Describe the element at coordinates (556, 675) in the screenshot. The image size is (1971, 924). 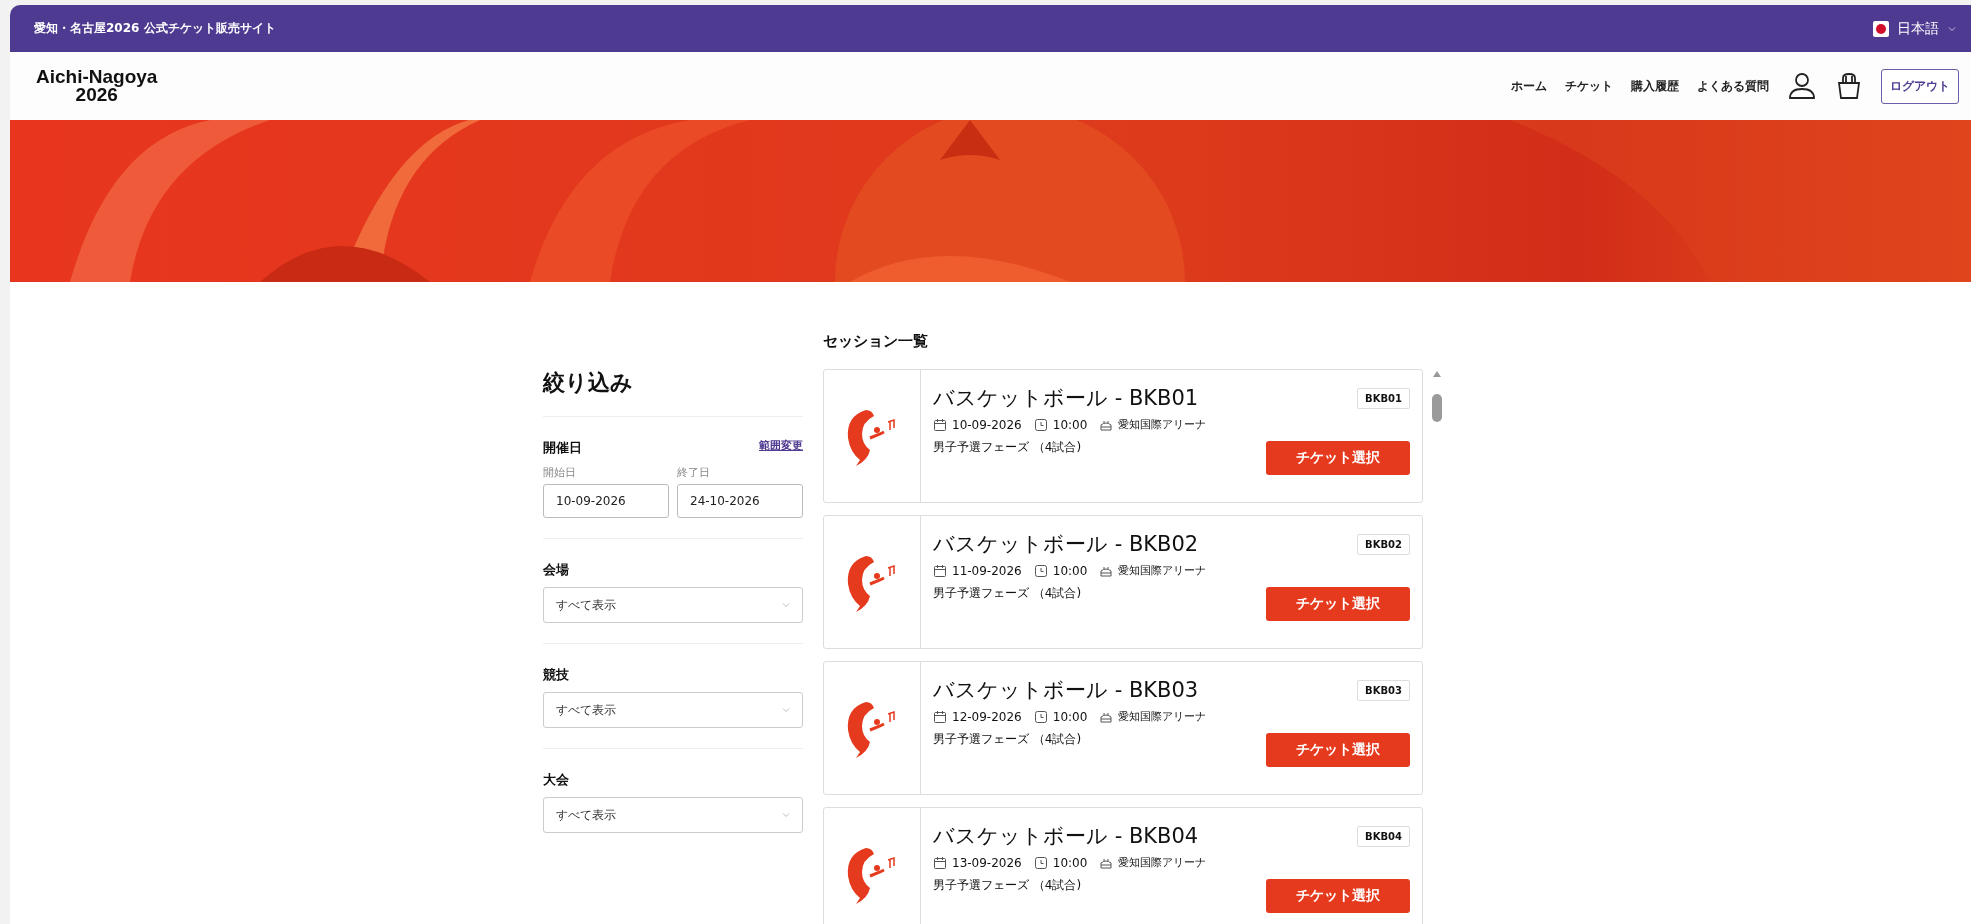
I see `filter-label: 競技` at that location.